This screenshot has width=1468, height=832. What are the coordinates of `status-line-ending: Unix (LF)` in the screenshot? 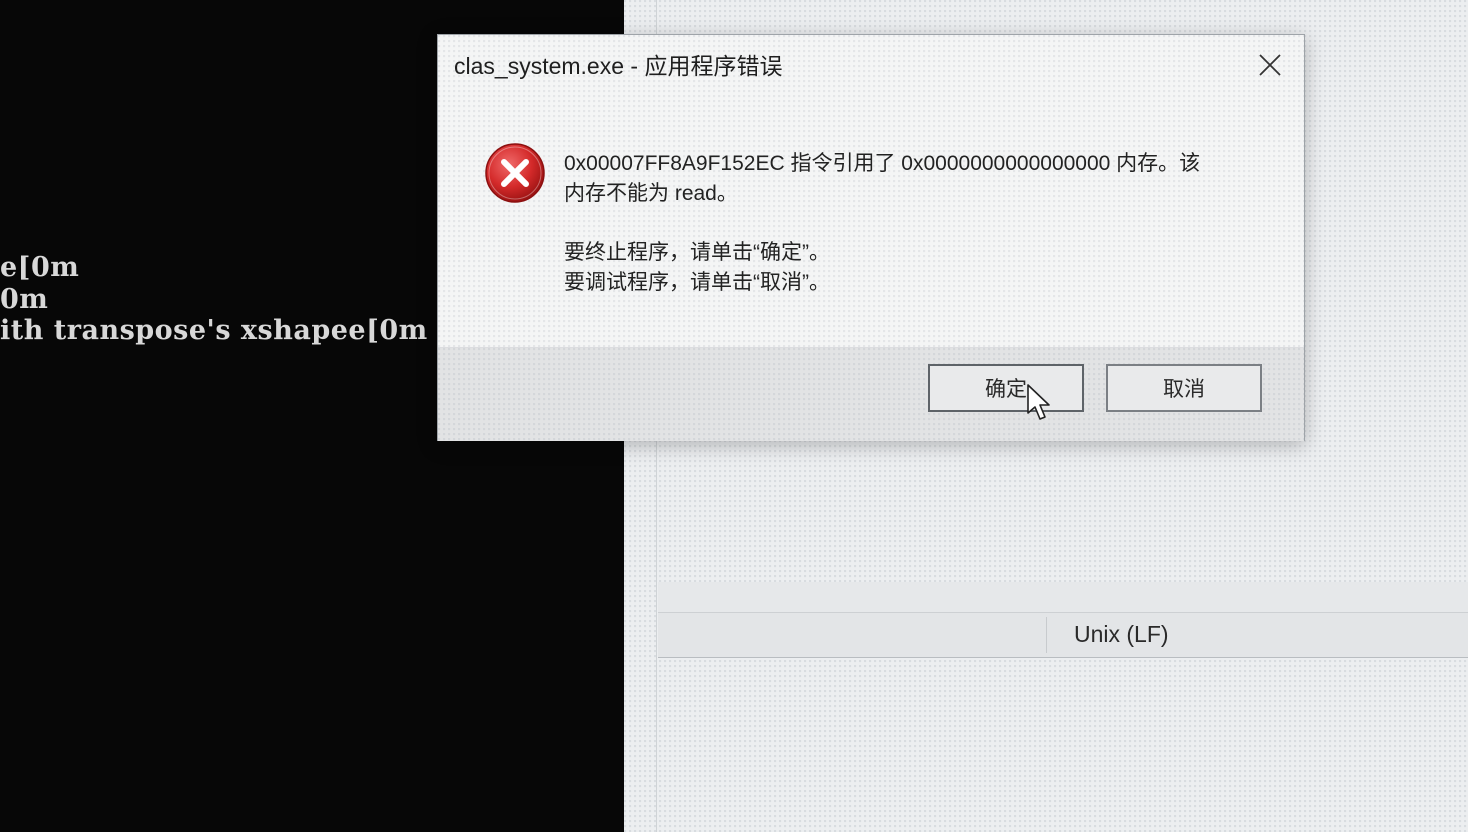 It's located at (1121, 634).